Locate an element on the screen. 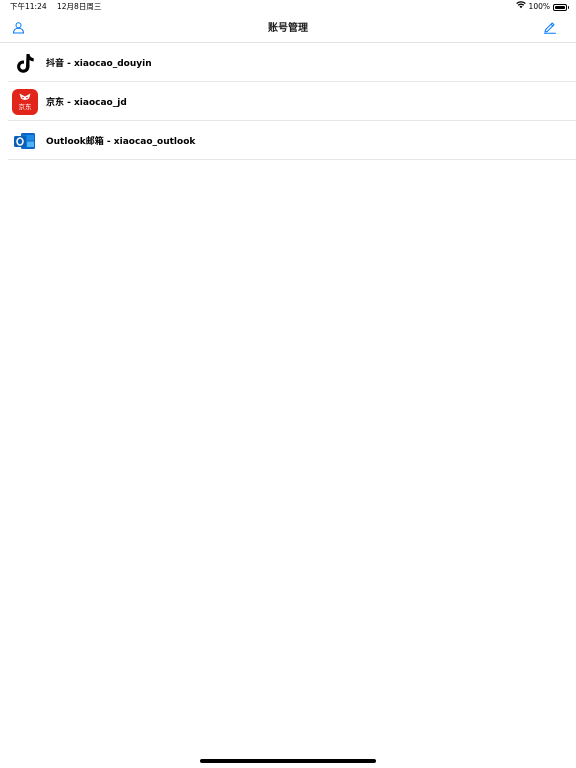 Image resolution: width=576 pixels, height=768 pixels. edit-button is located at coordinates (550, 28).